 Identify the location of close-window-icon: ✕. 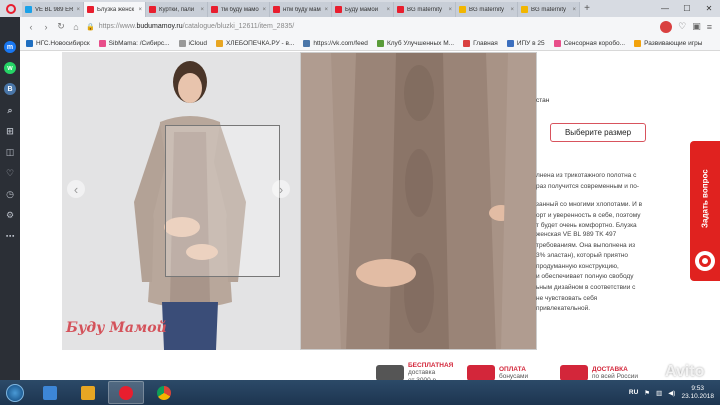
(709, 8).